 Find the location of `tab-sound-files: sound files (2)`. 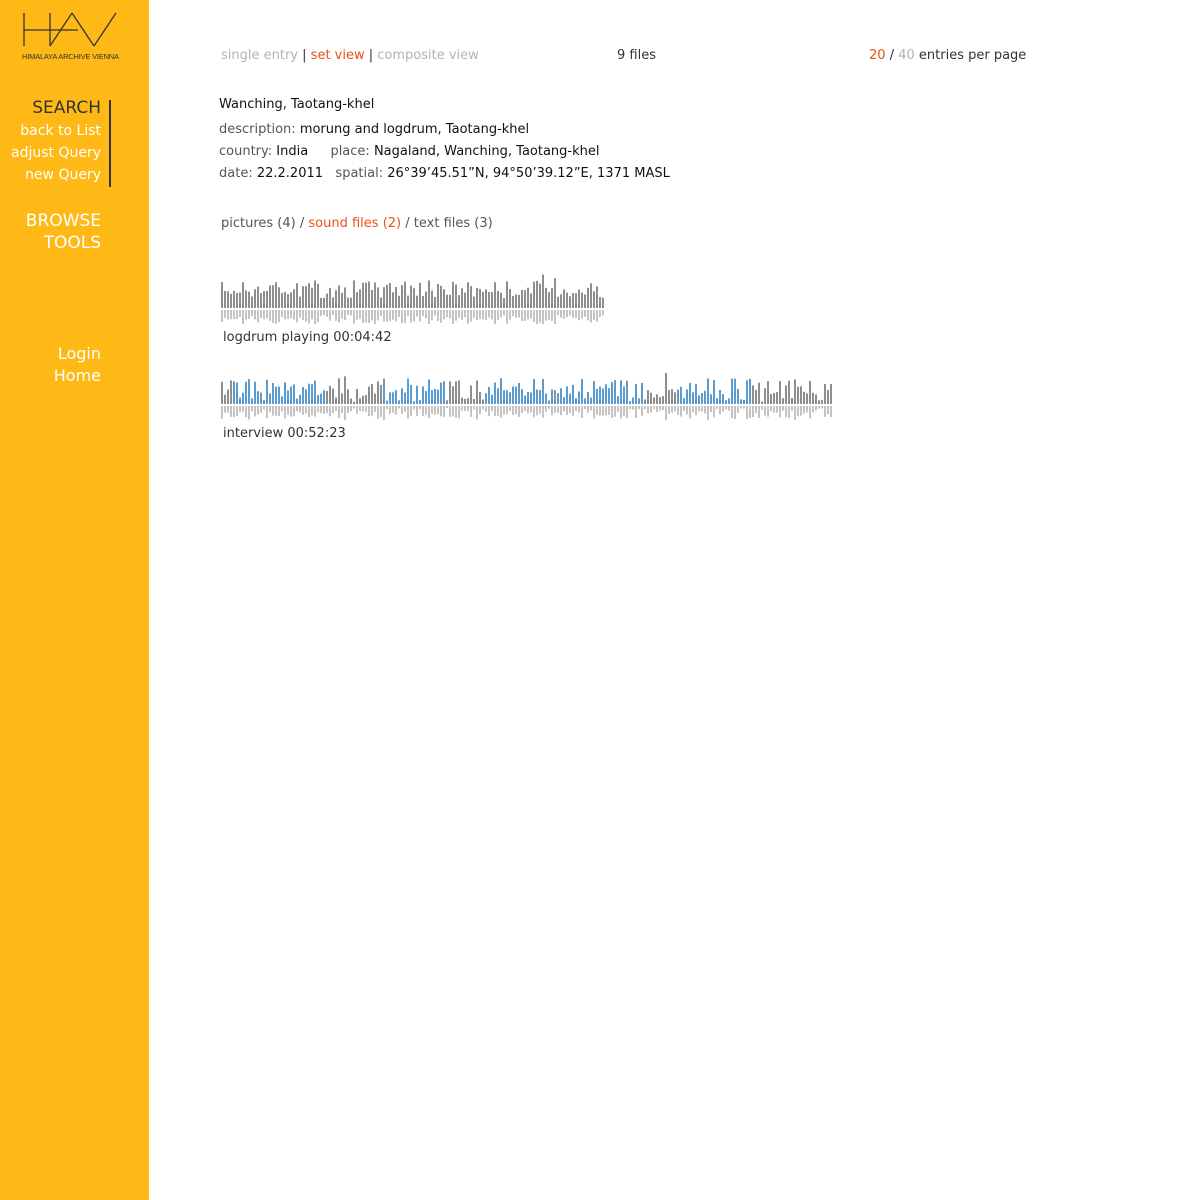

tab-sound-files: sound files (2) is located at coordinates (354, 223).